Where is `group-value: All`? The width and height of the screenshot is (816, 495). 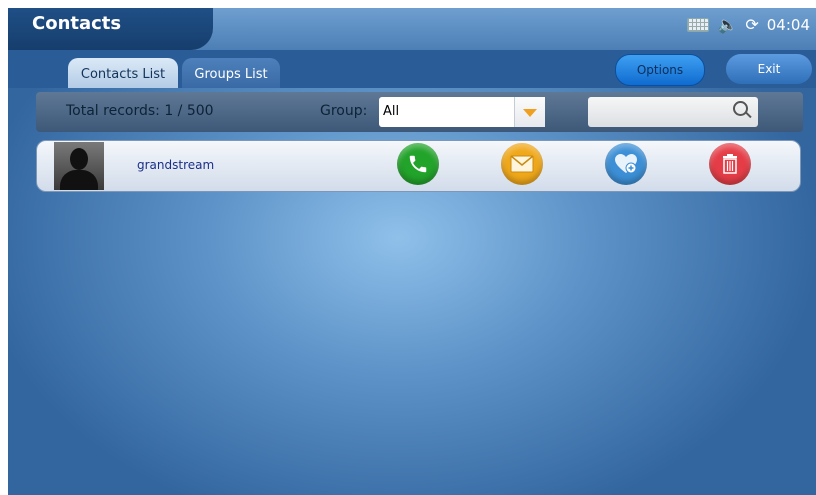
group-value: All is located at coordinates (391, 111).